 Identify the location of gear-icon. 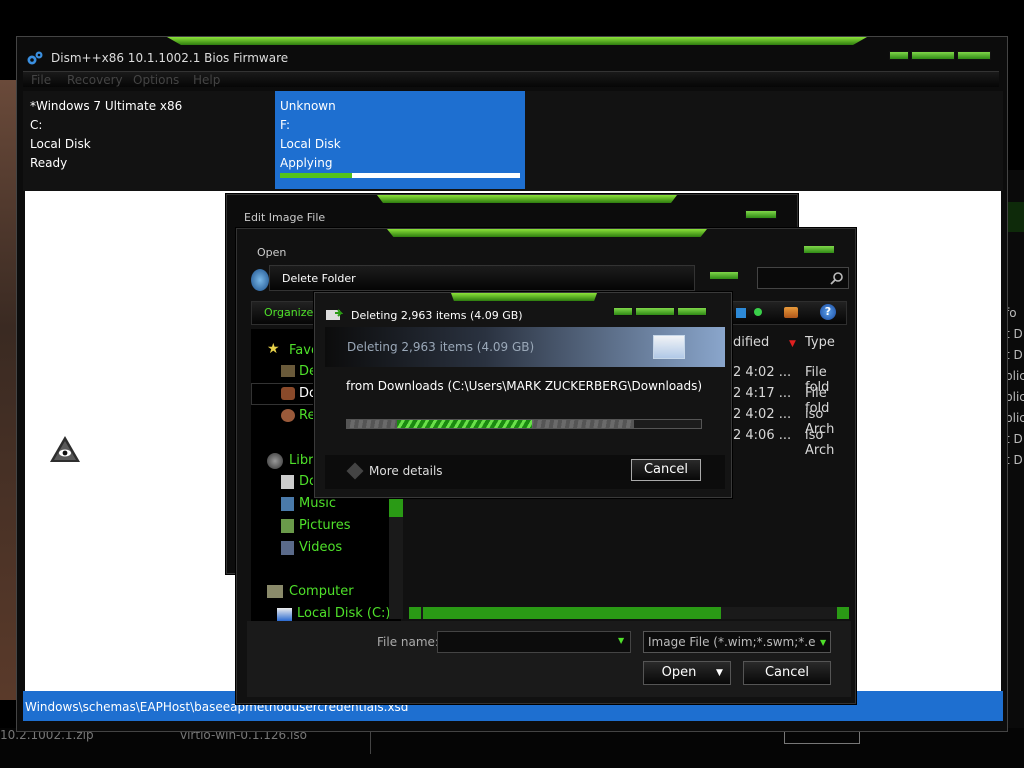
(35, 58).